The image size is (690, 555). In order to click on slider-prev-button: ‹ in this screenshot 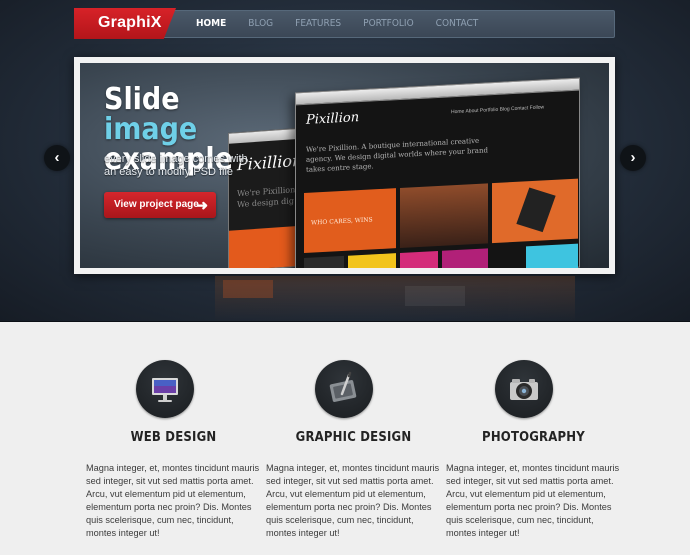, I will do `click(57, 158)`.